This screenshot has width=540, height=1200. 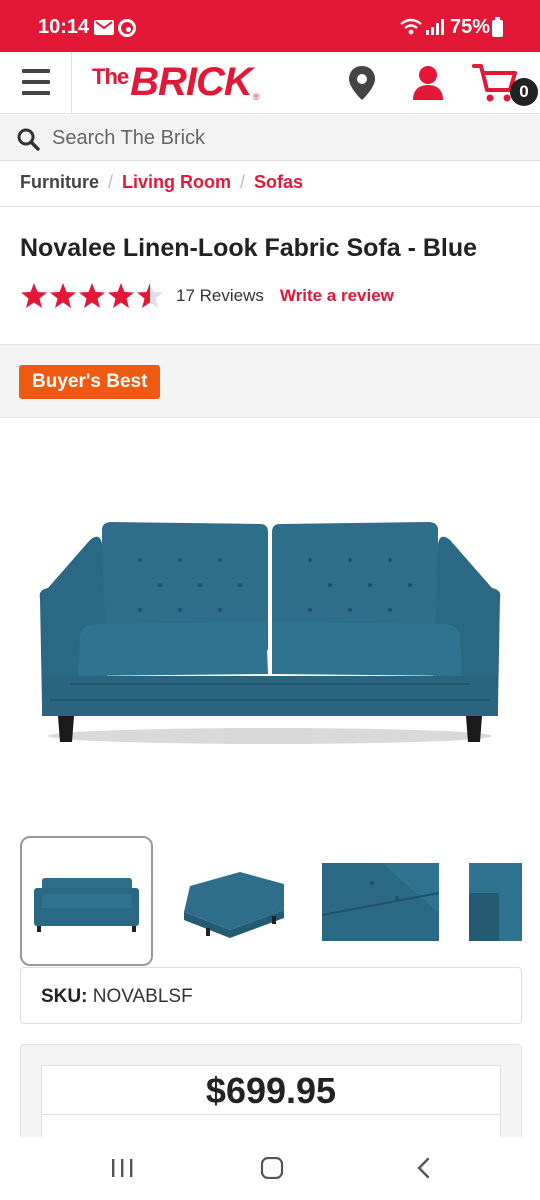 I want to click on thumbnail-arm, so click(x=495, y=902).